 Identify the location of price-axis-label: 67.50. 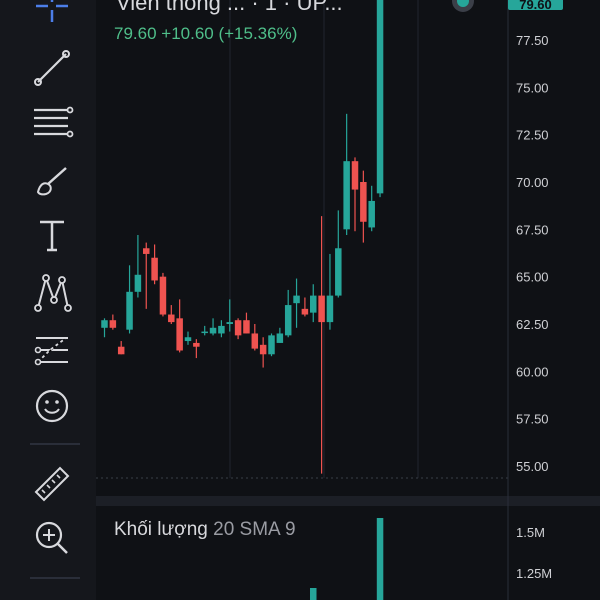
(532, 229).